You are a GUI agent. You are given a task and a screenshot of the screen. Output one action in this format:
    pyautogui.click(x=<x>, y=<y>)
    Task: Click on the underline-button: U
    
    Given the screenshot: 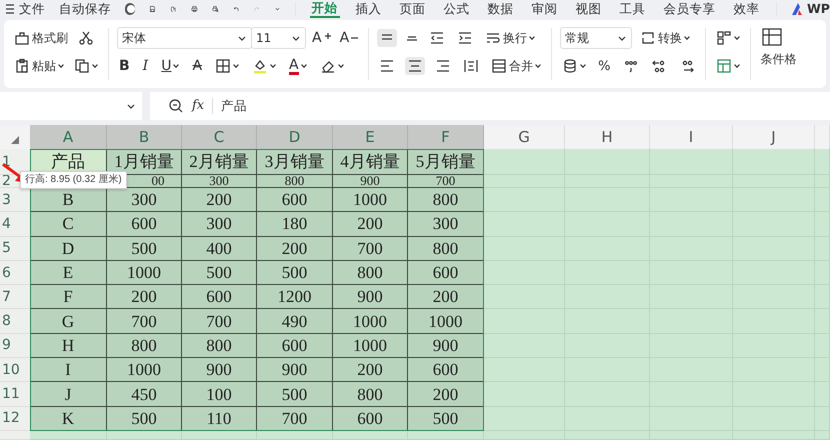 What is the action you would take?
    pyautogui.click(x=170, y=66)
    